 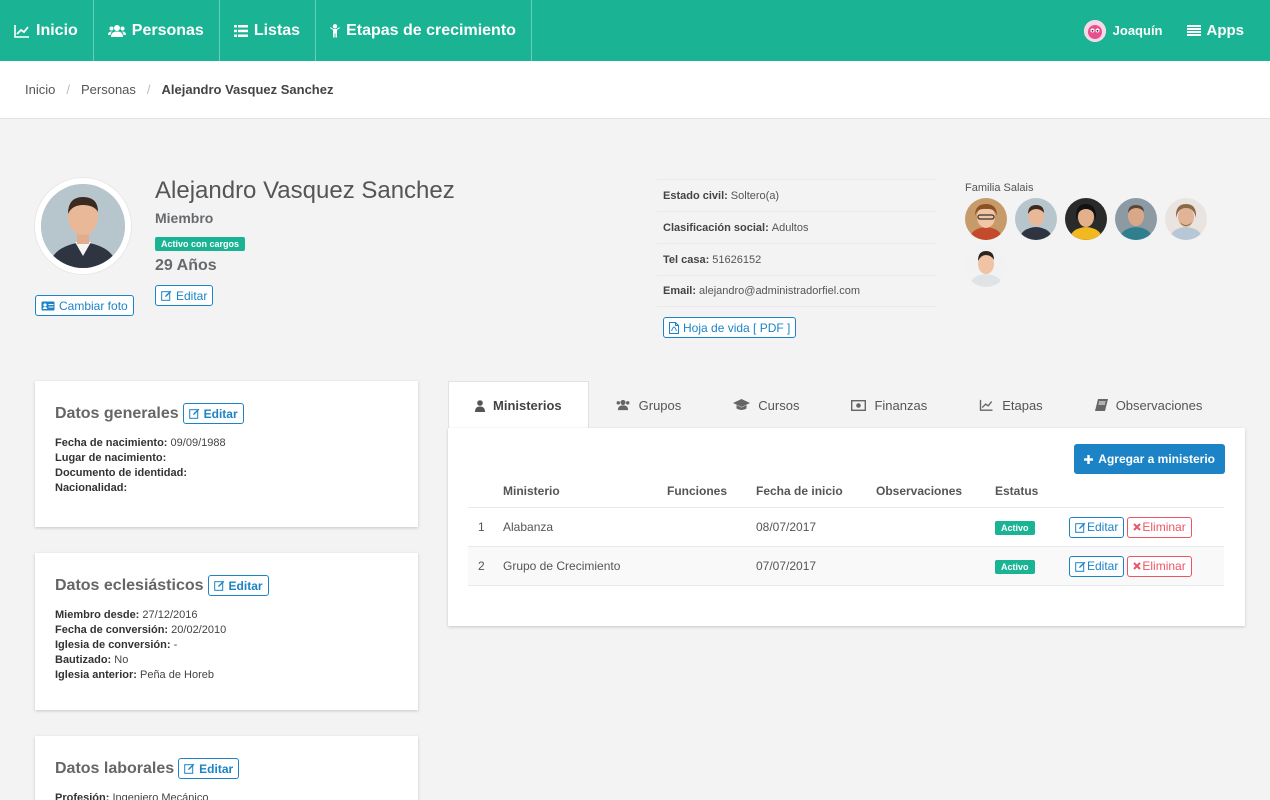 I want to click on card-title-text: Datos laborales, so click(x=115, y=768).